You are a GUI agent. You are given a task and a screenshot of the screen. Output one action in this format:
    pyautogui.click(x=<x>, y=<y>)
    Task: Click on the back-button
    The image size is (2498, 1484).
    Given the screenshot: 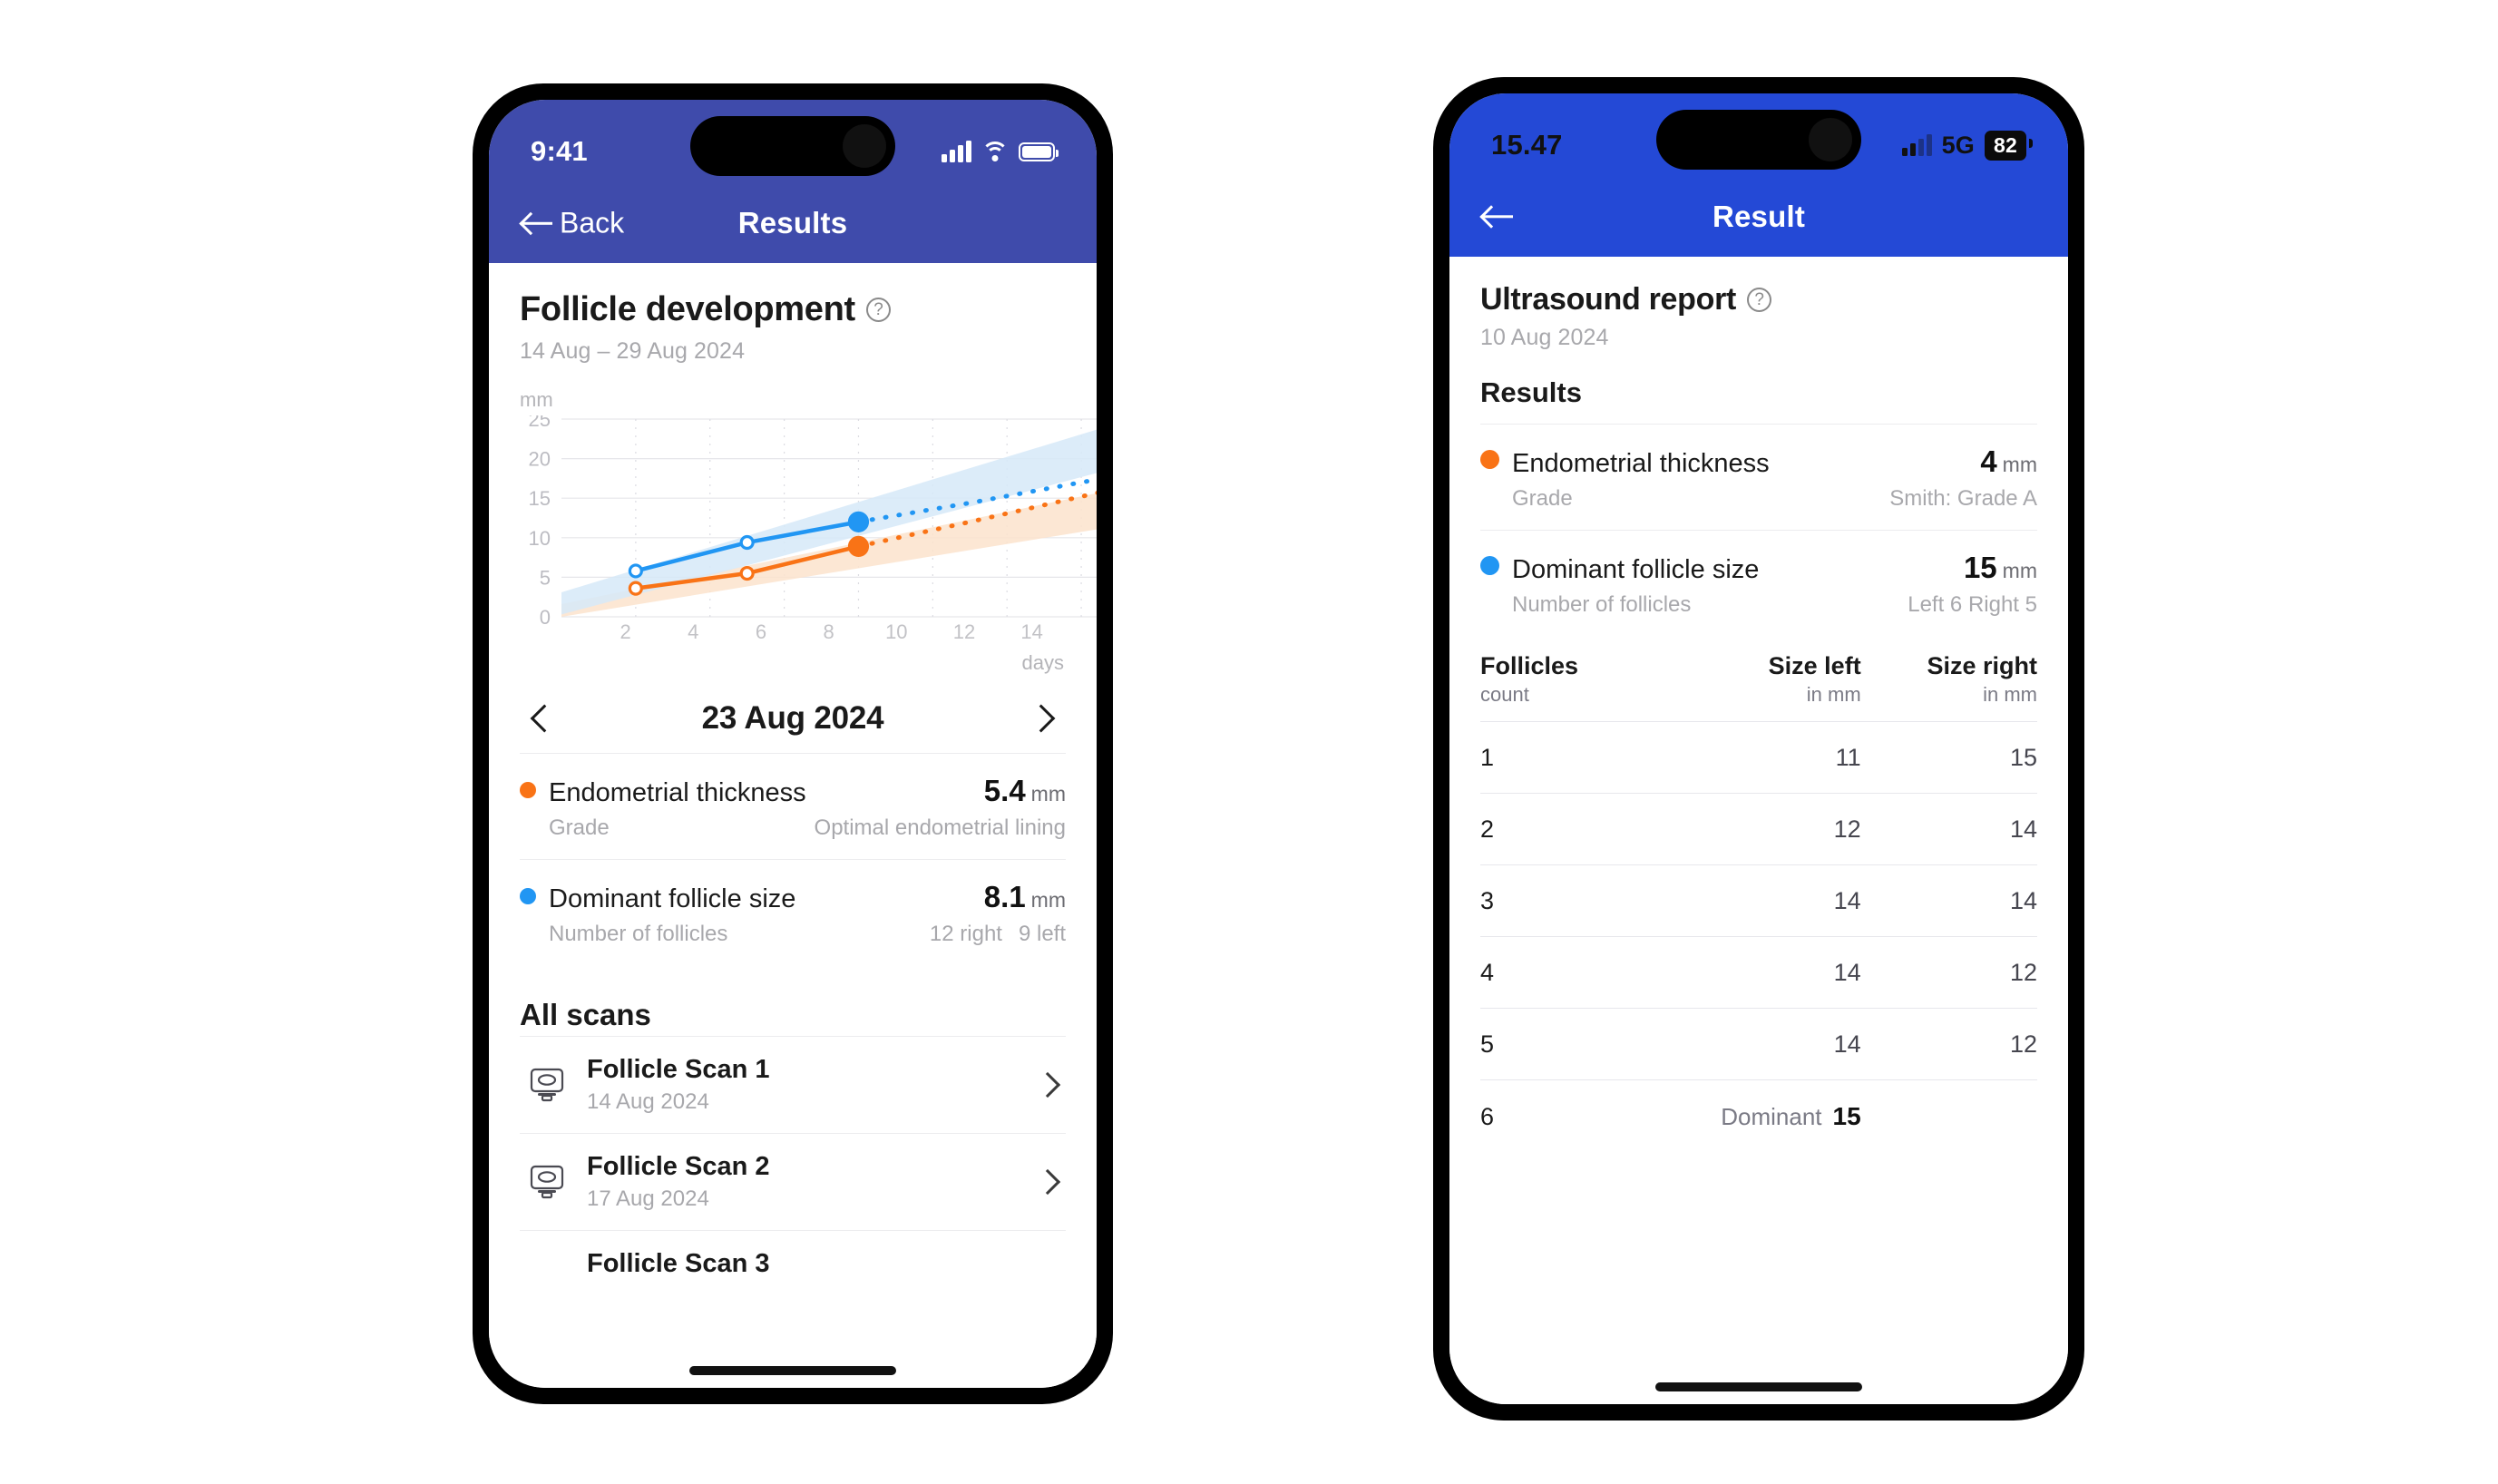 What is the action you would take?
    pyautogui.click(x=1499, y=216)
    